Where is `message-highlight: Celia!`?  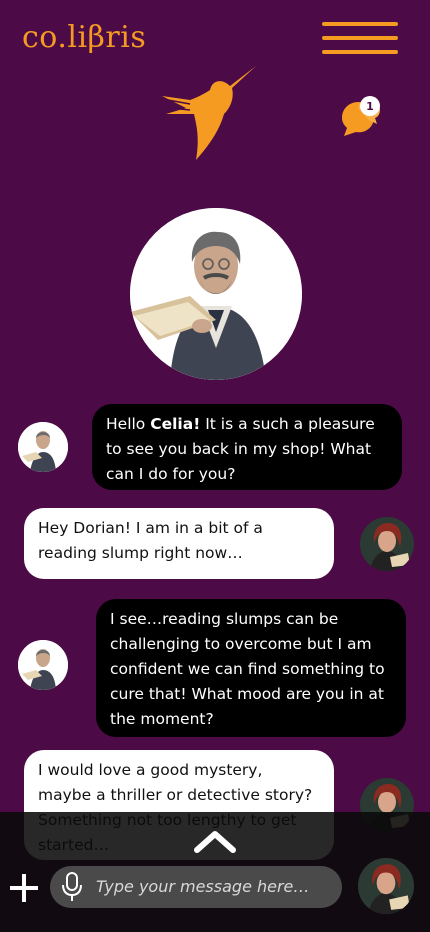 message-highlight: Celia! is located at coordinates (175, 424).